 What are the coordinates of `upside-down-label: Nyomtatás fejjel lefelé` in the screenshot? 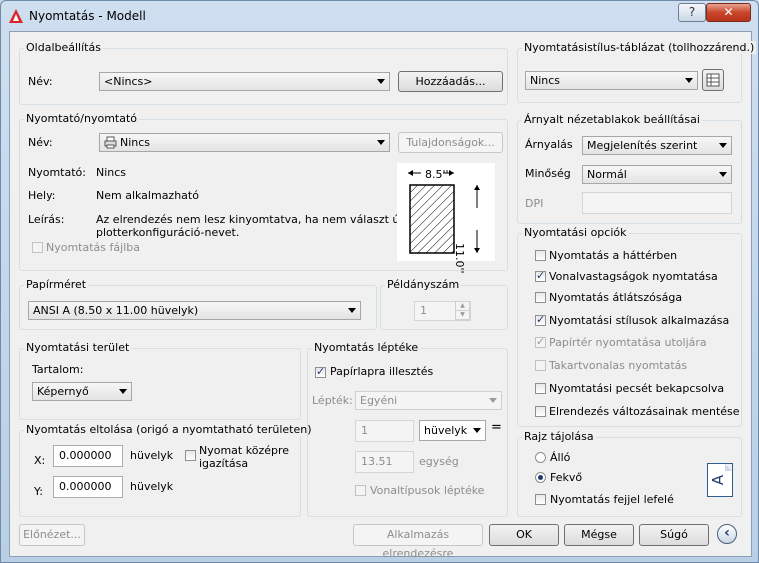 It's located at (612, 499).